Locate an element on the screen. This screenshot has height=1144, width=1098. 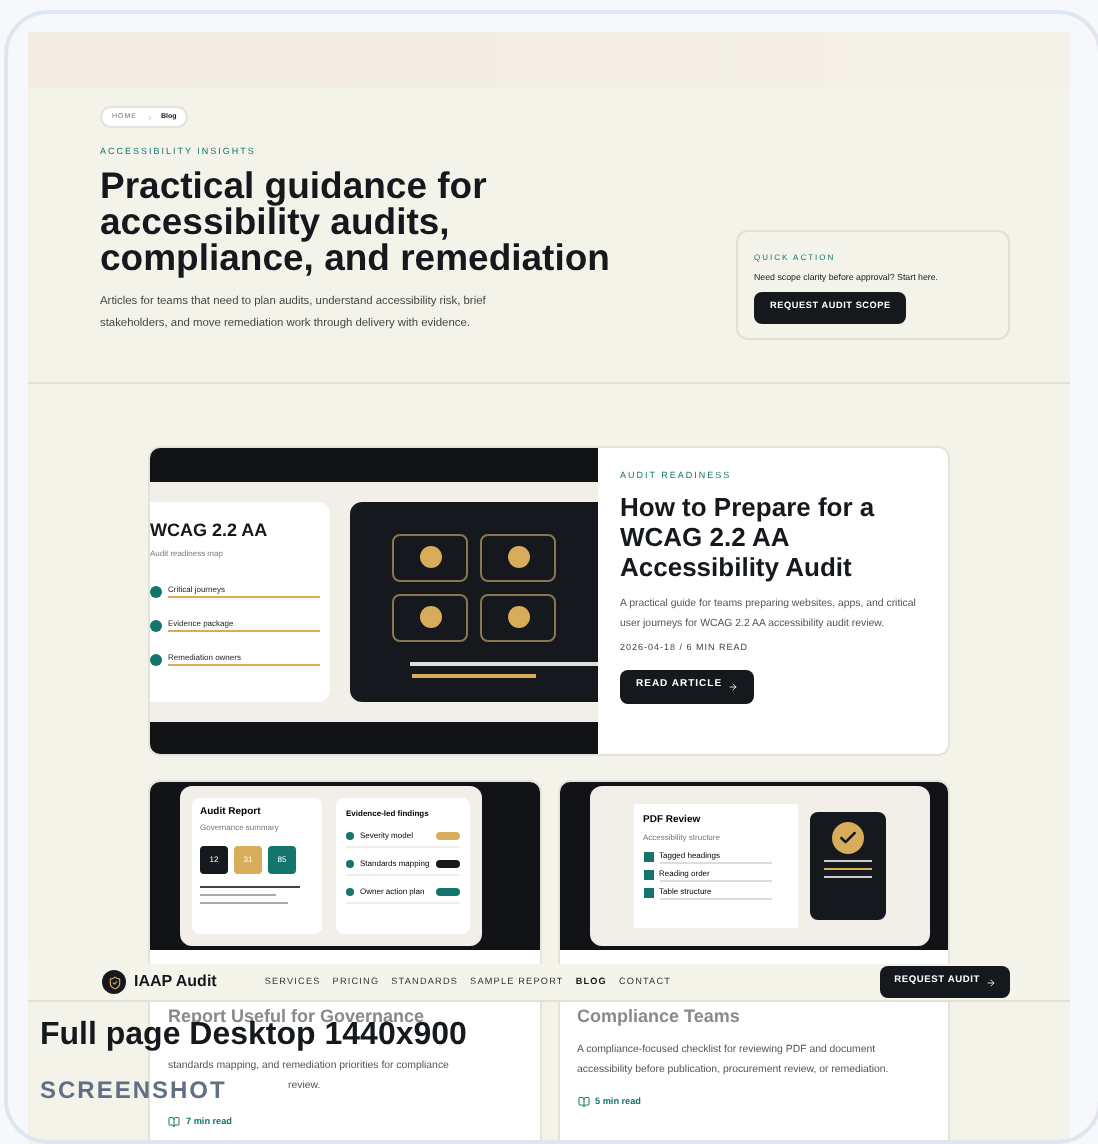
illustration-title: WCAG 2.2 AA is located at coordinates (210, 530).